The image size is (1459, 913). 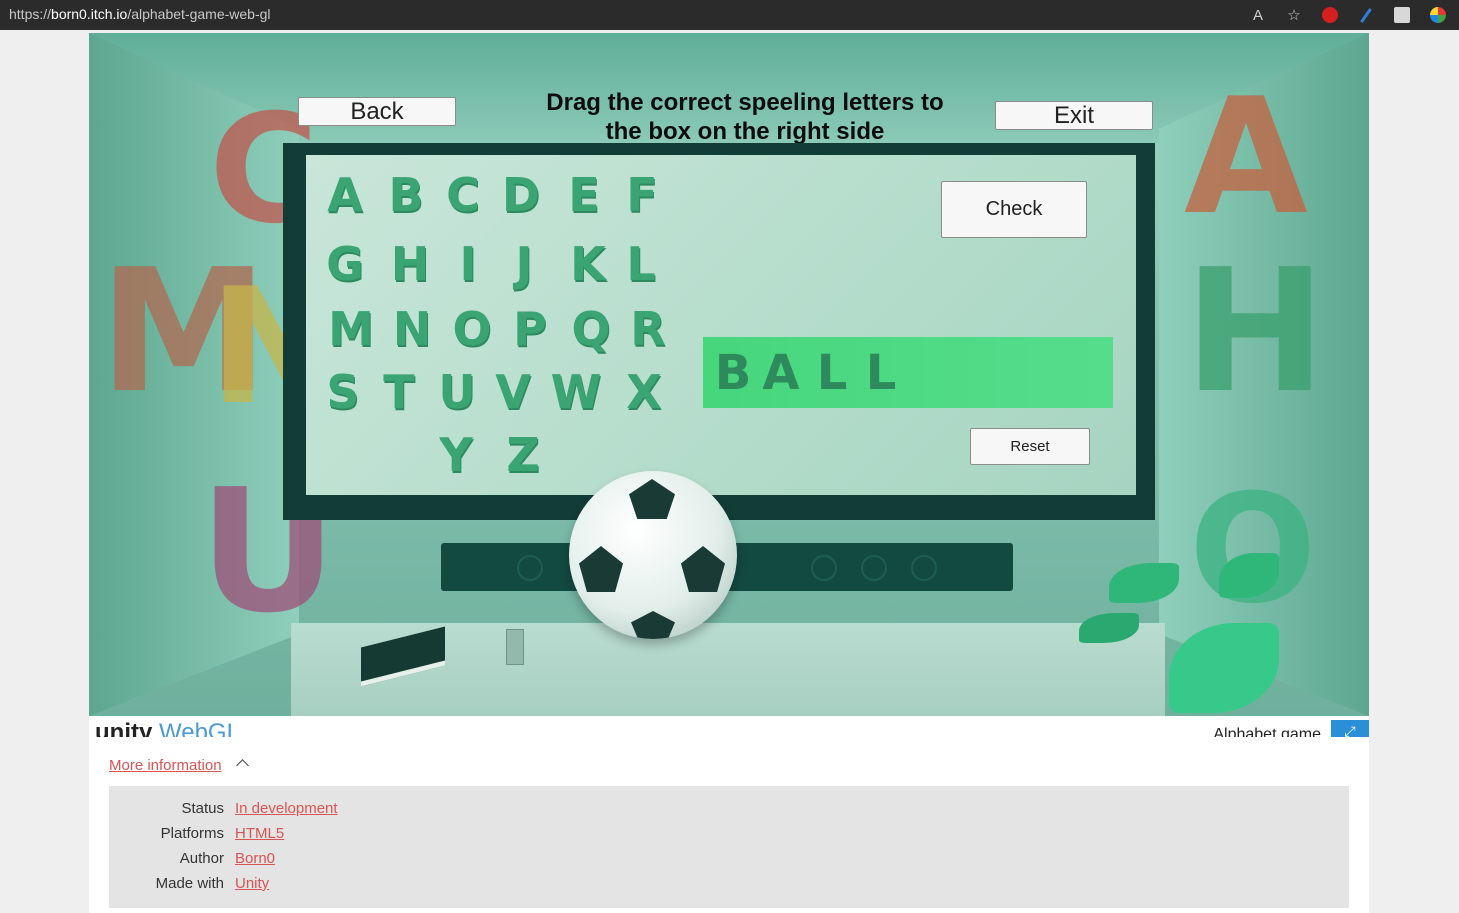 What do you see at coordinates (1255, 332) in the screenshot?
I see `wall-decor-letter: H` at bounding box center [1255, 332].